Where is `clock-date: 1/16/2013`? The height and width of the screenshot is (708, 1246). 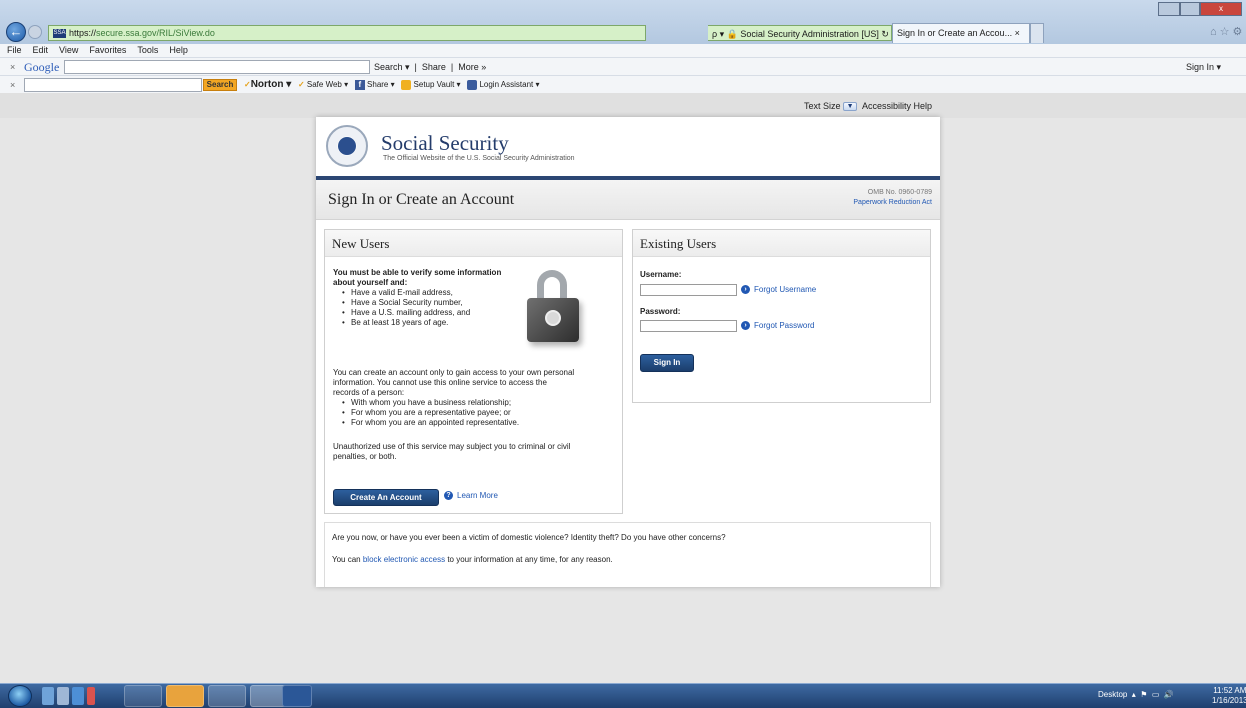 clock-date: 1/16/2013 is located at coordinates (1229, 700).